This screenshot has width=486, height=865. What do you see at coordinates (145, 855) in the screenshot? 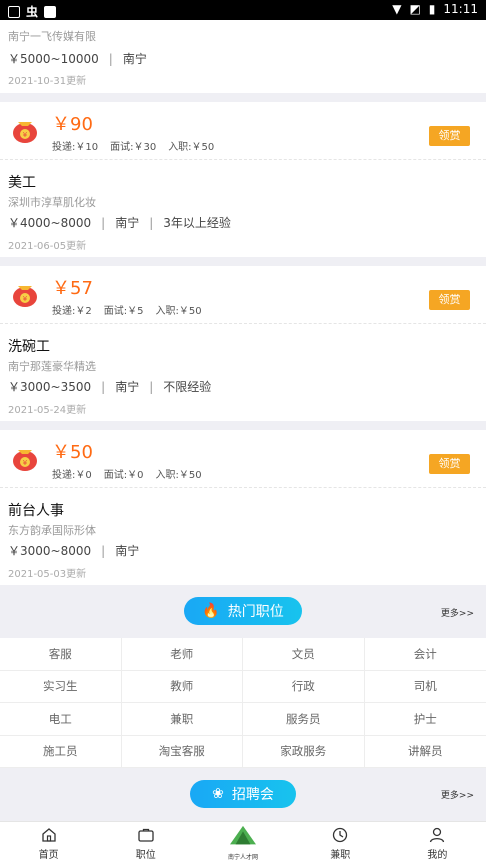
I see `tab-jobs-label: 职位` at bounding box center [145, 855].